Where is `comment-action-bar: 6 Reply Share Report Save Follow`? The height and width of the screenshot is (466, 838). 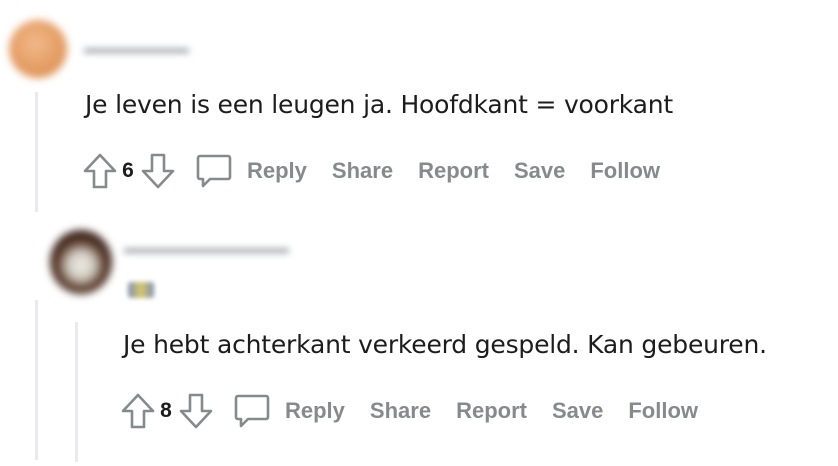 comment-action-bar: 6 Reply Share Report Save Follow is located at coordinates (370, 171).